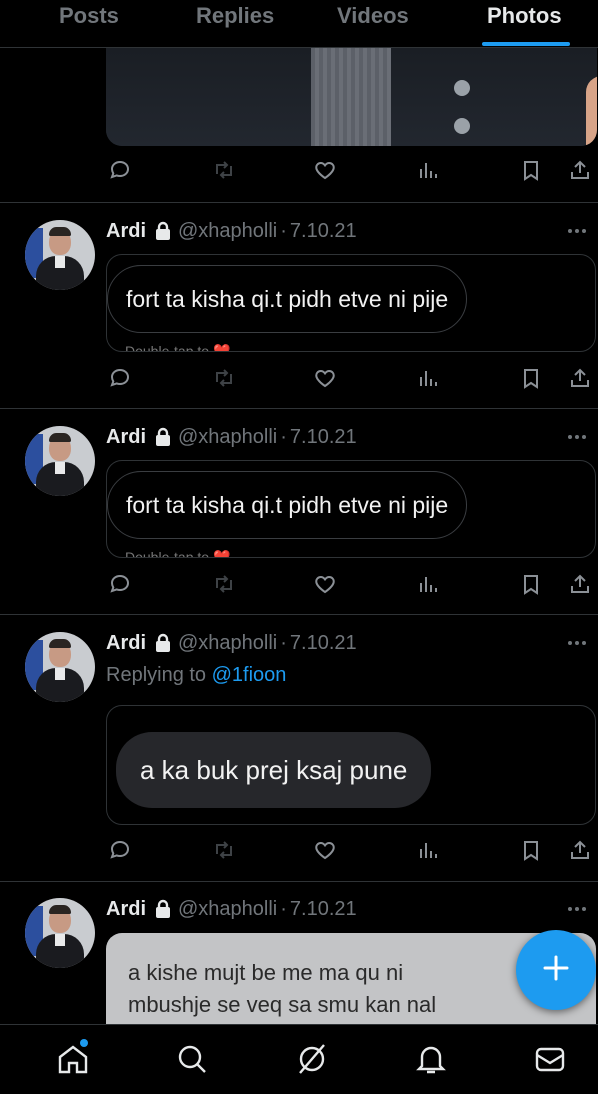 This screenshot has width=598, height=1094. Describe the element at coordinates (249, 675) in the screenshot. I see `reply-handle-link: @1fioon` at that location.